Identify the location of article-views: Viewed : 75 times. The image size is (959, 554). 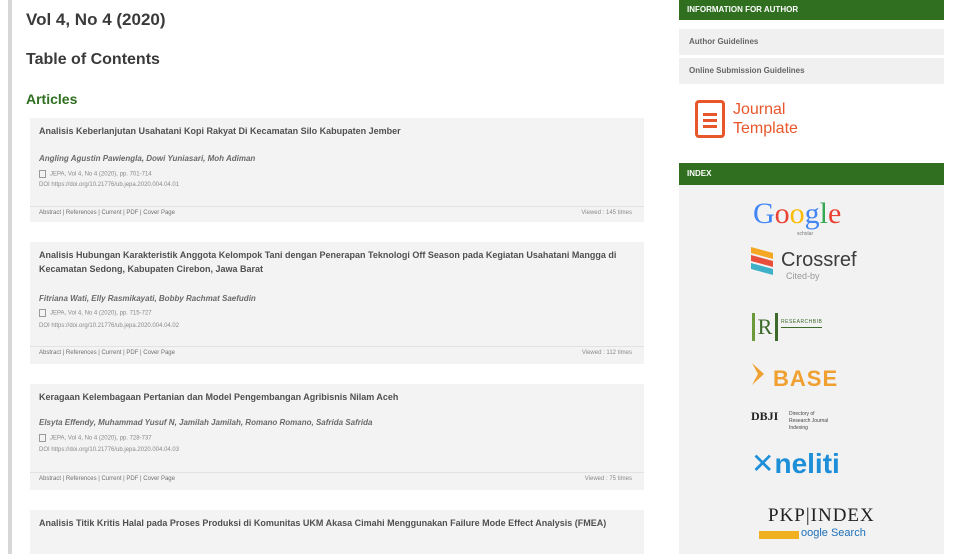
(608, 479).